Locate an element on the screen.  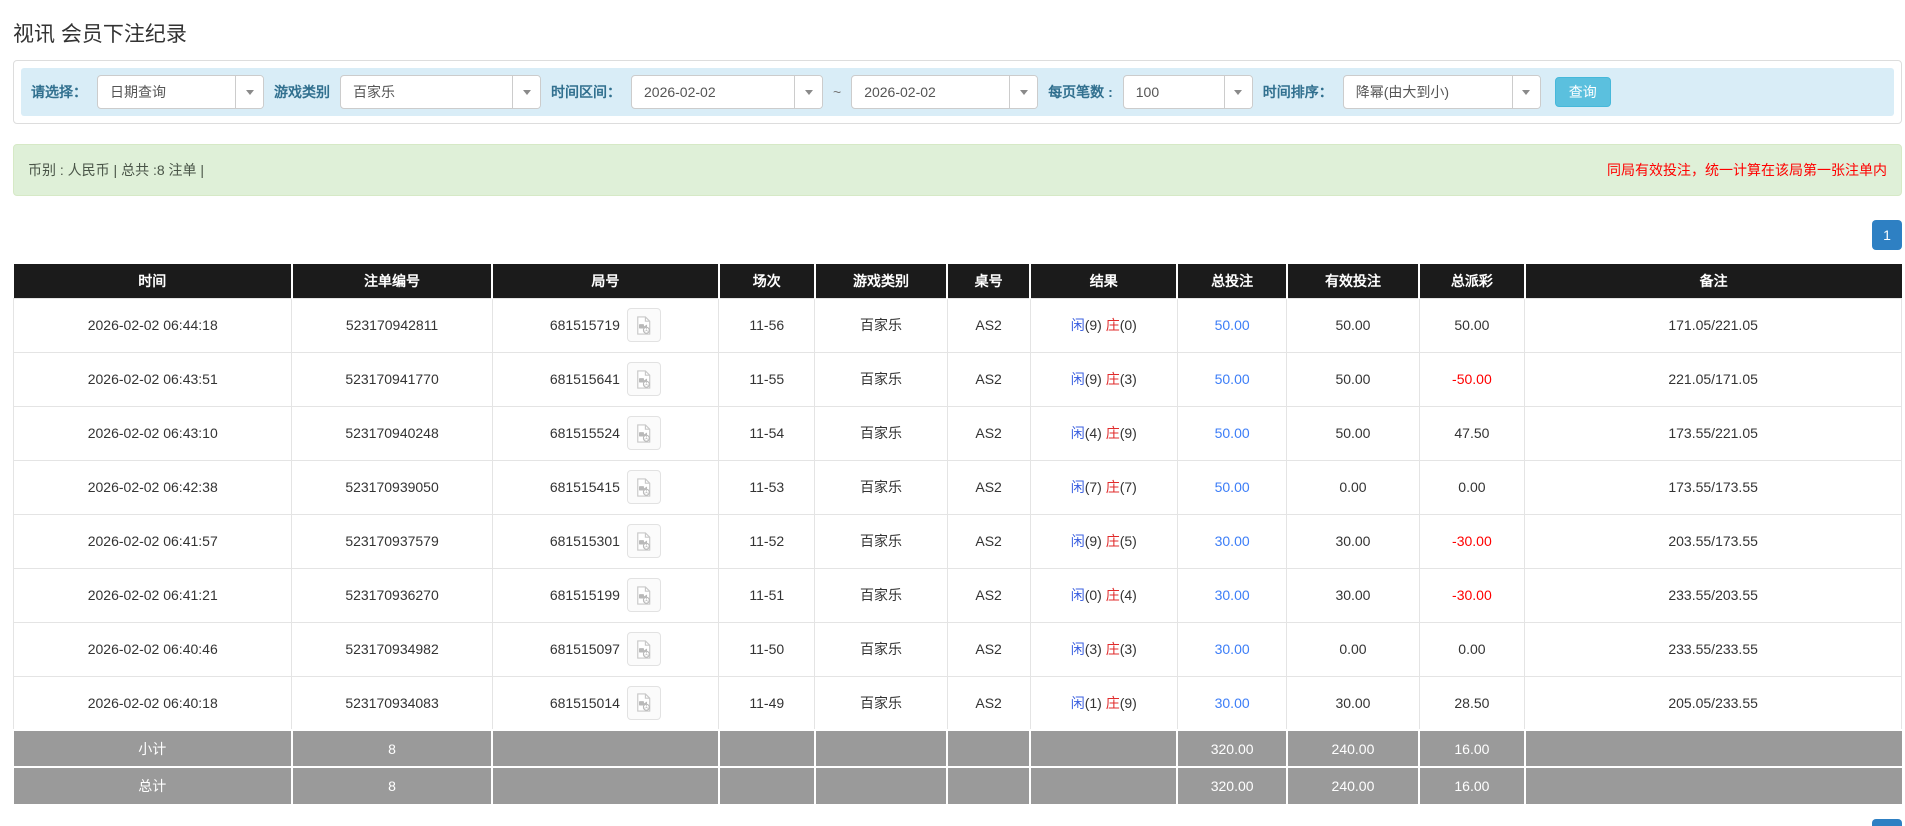
bet-time: 2026-02-02 06:43:51 is located at coordinates (152, 379).